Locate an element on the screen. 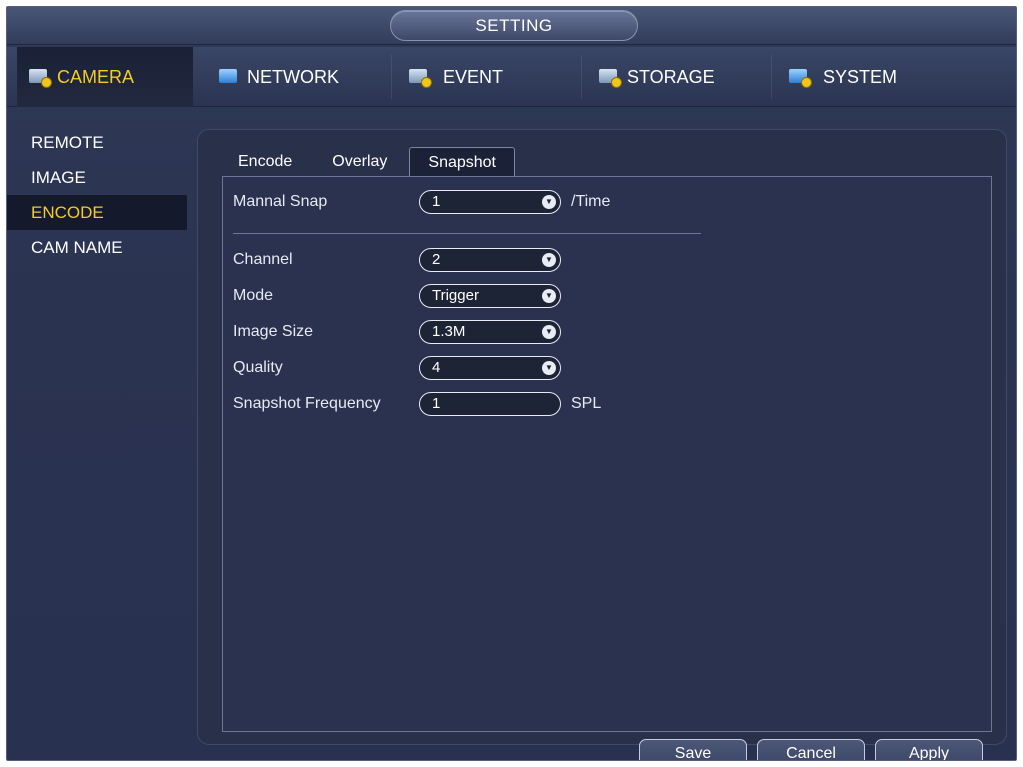  nav-system-label: SYSTEM is located at coordinates (860, 76).